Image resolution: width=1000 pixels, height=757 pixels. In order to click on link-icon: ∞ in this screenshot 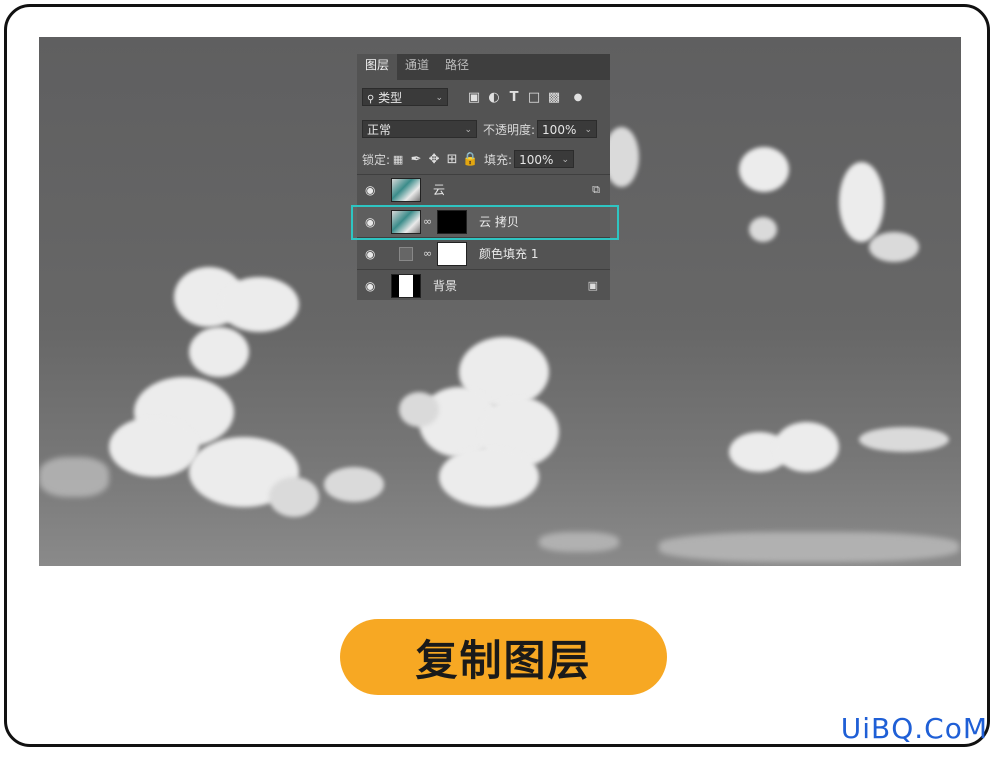, I will do `click(428, 253)`.